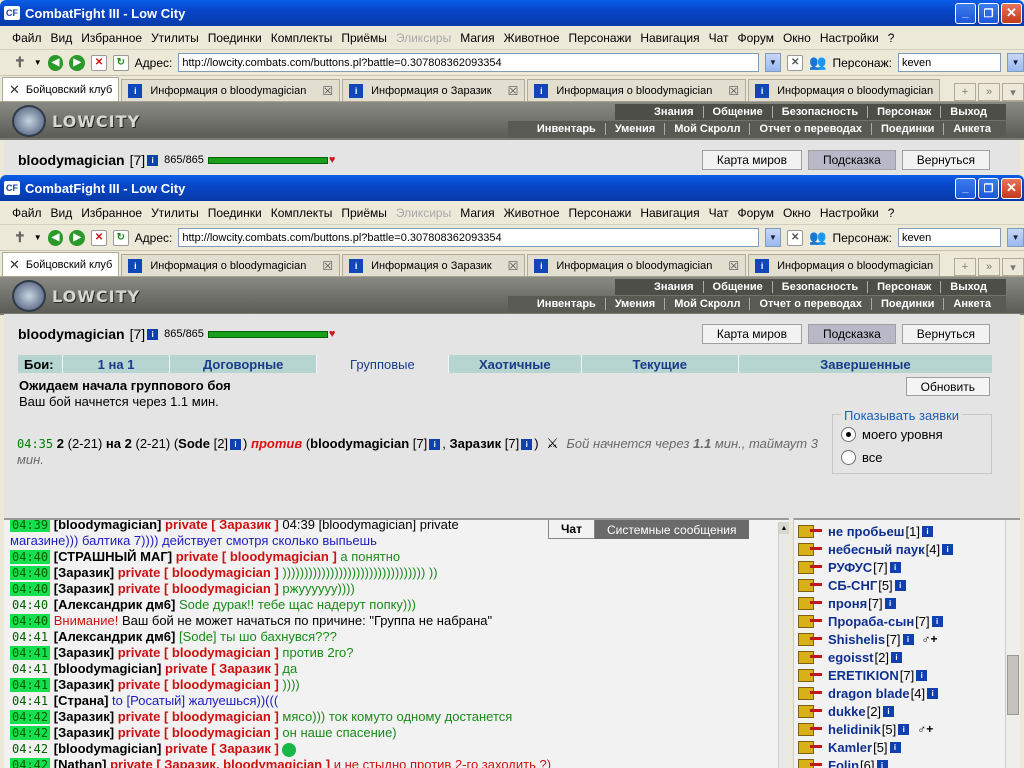 Image resolution: width=1024 pixels, height=768 pixels. Describe the element at coordinates (892, 434) in the screenshot. I see `filter-my-level: моего уровня` at that location.